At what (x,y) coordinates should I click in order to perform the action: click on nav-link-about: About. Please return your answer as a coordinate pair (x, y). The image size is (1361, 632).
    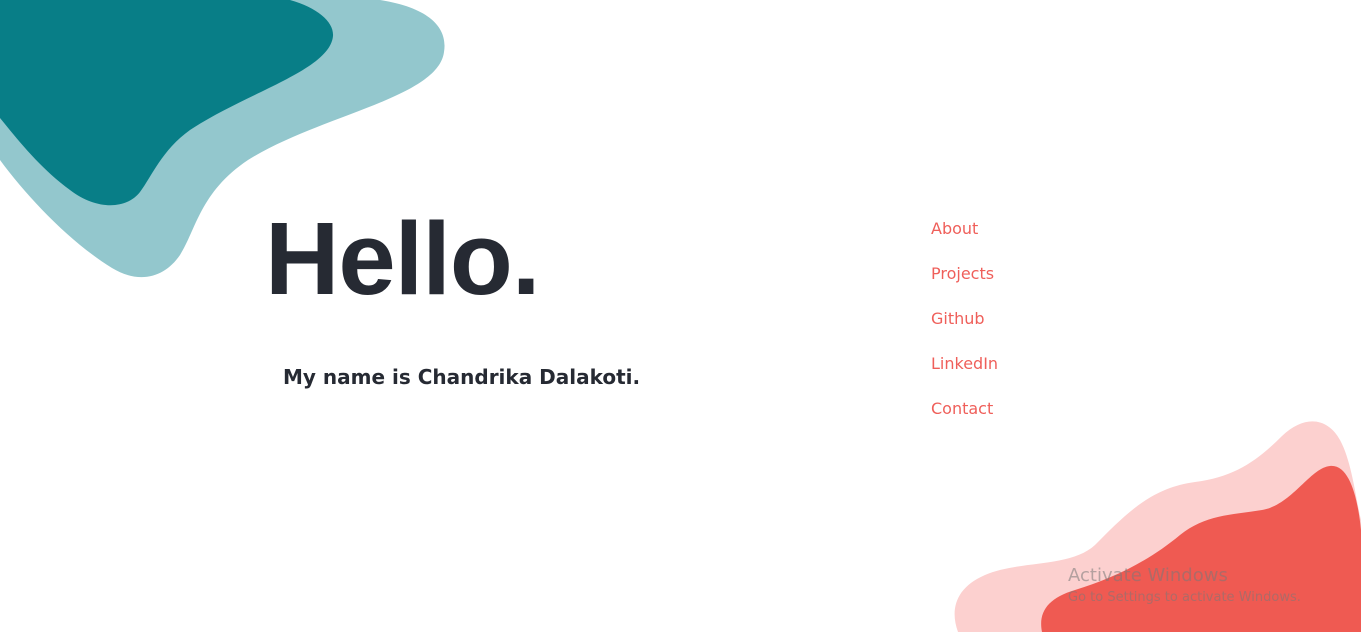
    Looking at the image, I should click on (954, 228).